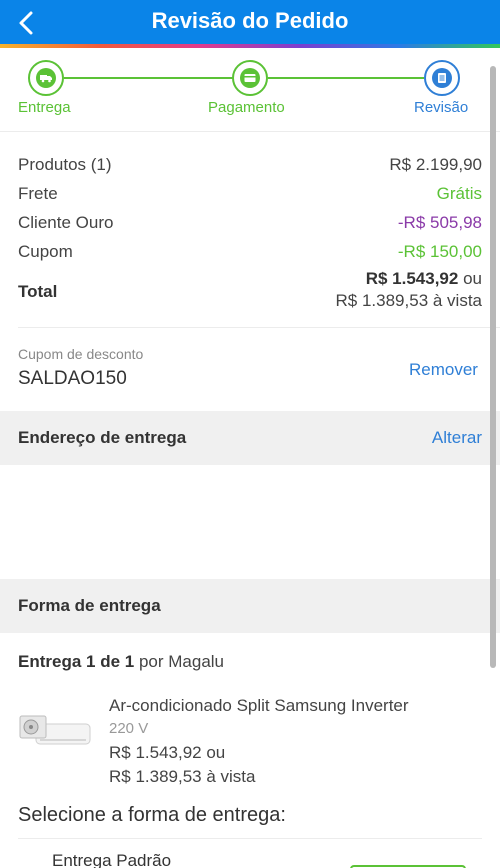 This screenshot has height=868, width=500. I want to click on summary-value: -R$ 150,00, so click(439, 251).